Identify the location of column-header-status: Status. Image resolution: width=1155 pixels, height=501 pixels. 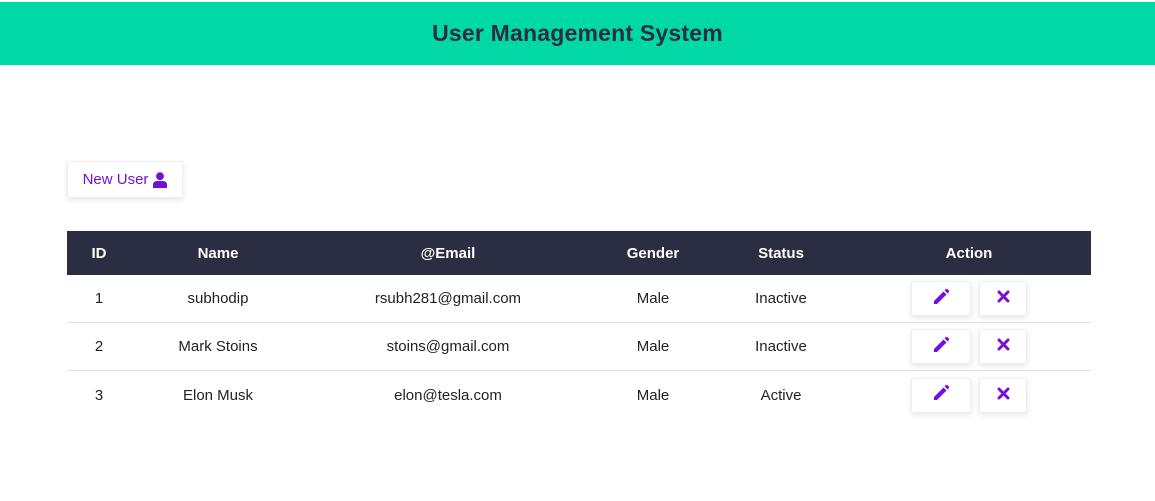
(781, 253).